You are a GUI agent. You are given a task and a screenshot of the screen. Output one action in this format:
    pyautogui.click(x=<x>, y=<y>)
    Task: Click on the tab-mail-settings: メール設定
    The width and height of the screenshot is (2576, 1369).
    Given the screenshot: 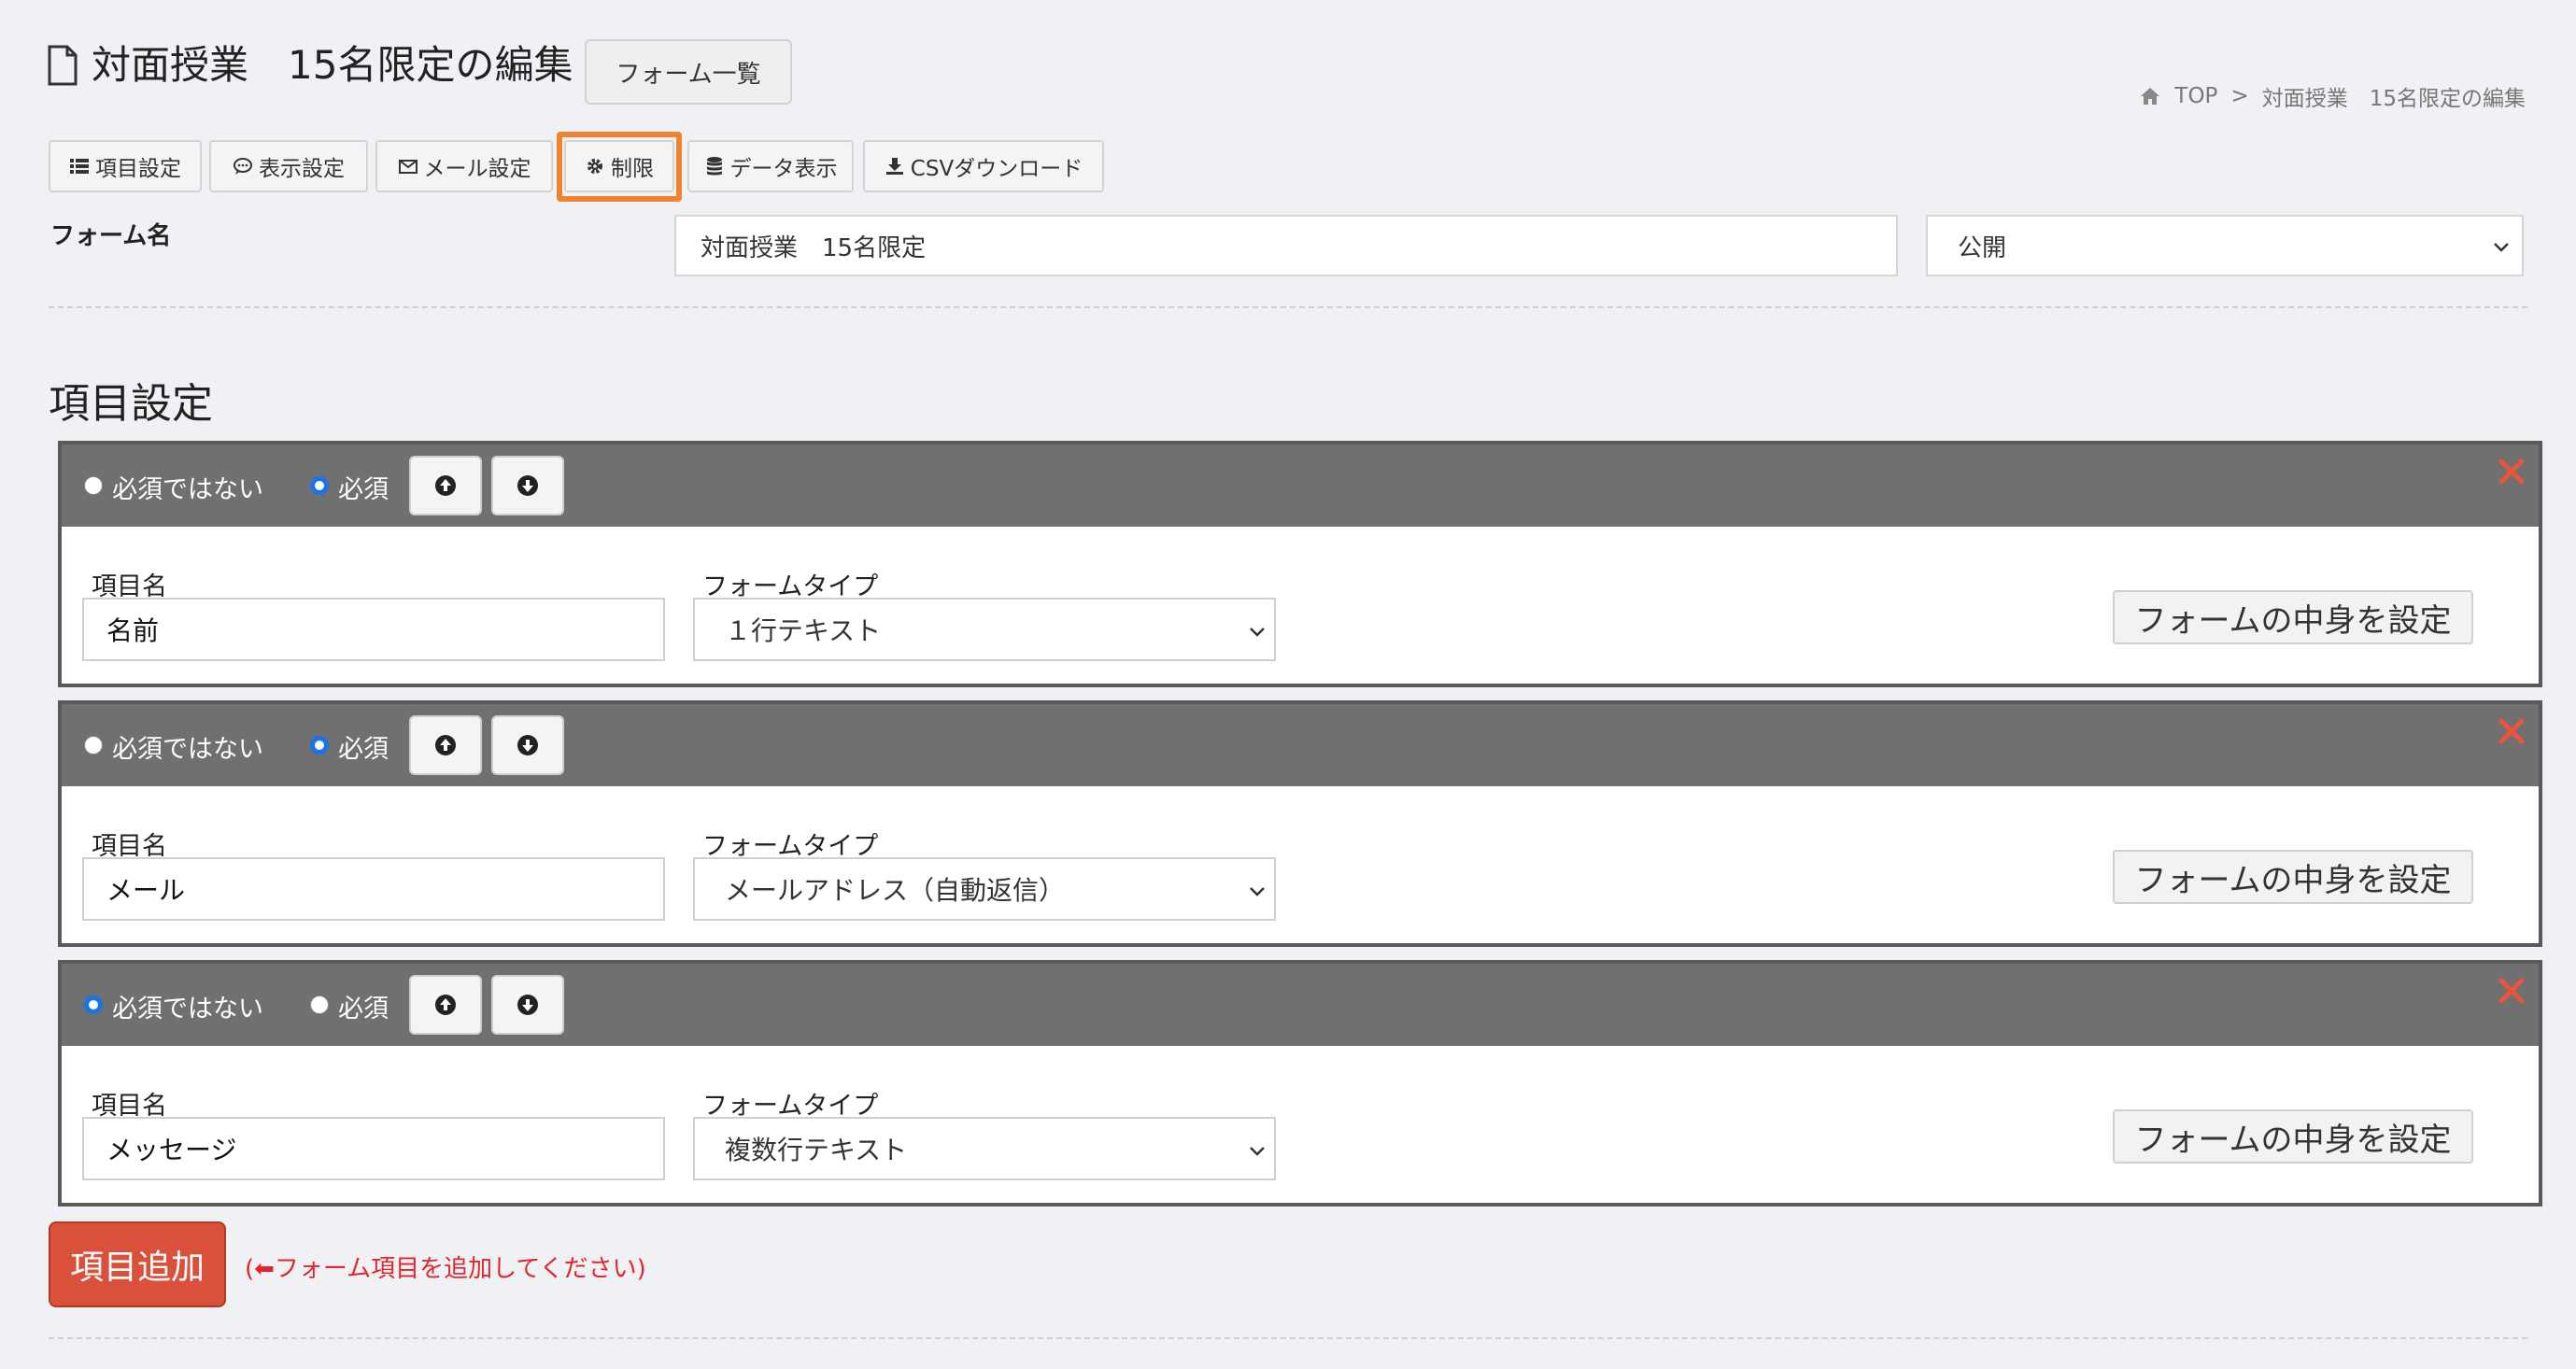 What is the action you would take?
    pyautogui.click(x=464, y=166)
    